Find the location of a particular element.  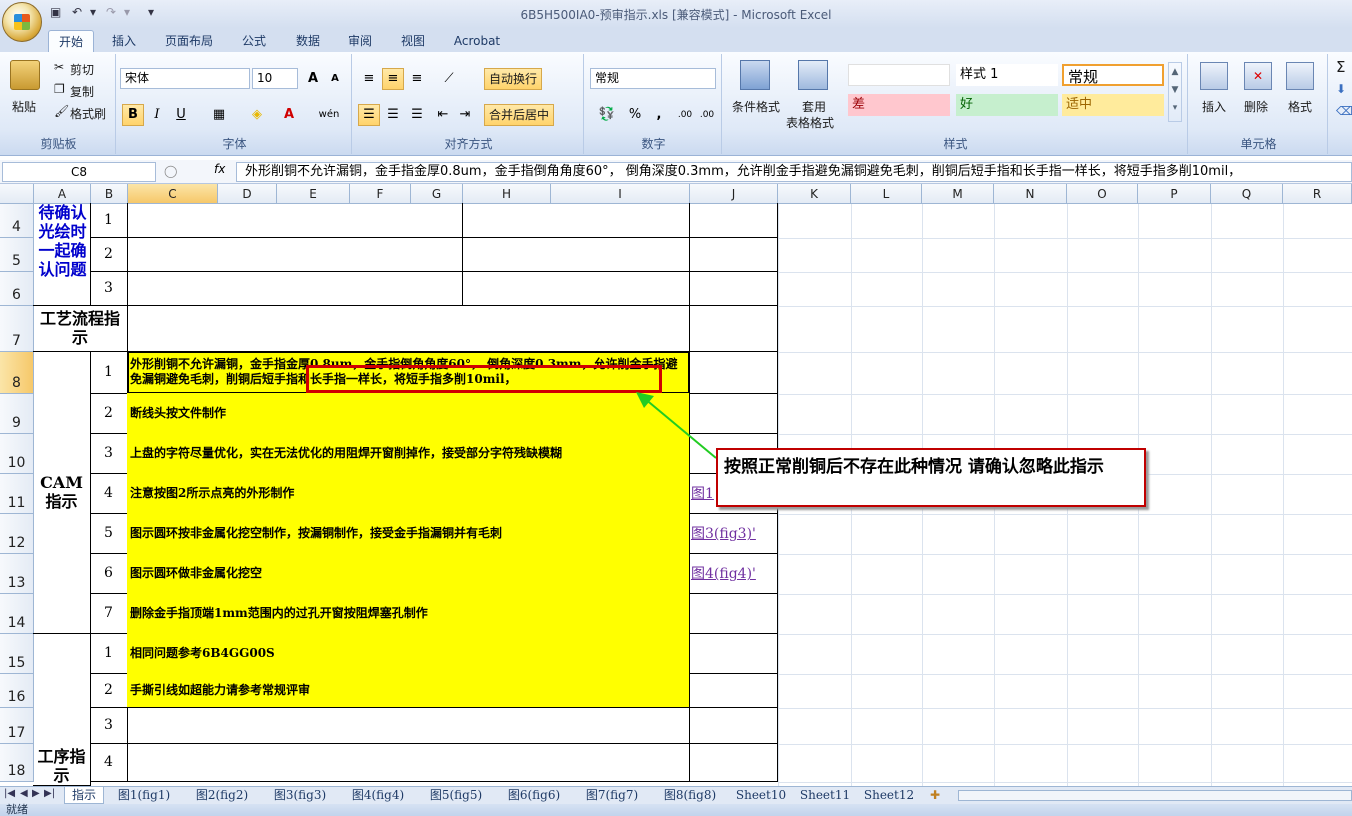

sheet-tab: 图1(fig1) is located at coordinates (144, 795).